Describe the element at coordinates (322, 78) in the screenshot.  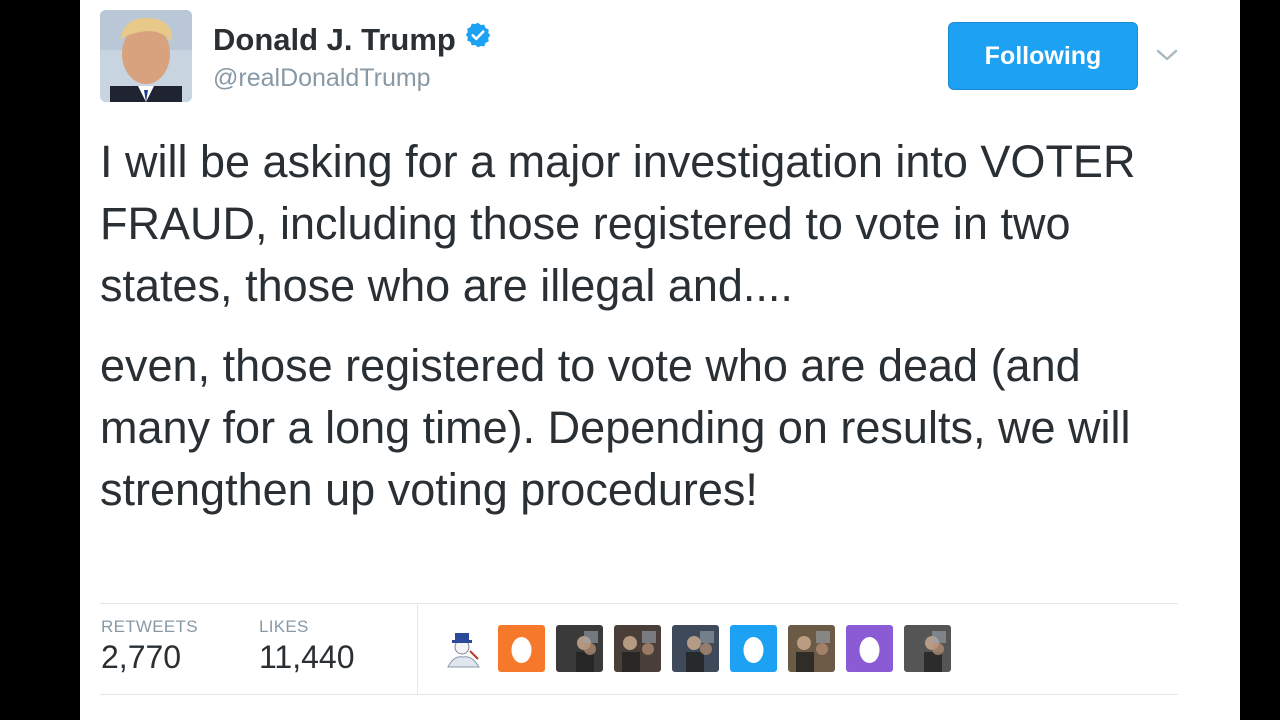
I see `user-handle: @realDonaldTrump` at that location.